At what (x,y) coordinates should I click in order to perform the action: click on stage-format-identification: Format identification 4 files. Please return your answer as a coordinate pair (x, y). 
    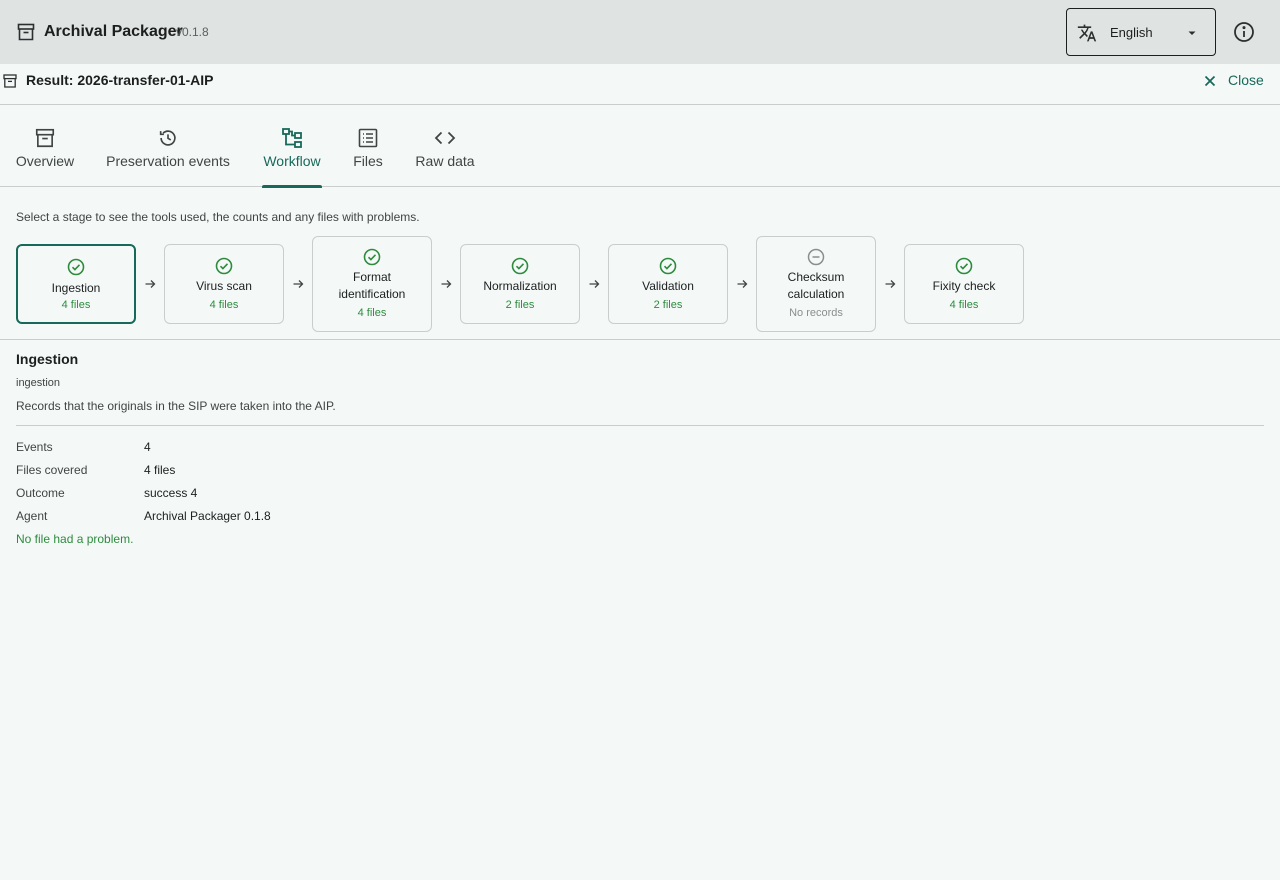
    Looking at the image, I should click on (372, 284).